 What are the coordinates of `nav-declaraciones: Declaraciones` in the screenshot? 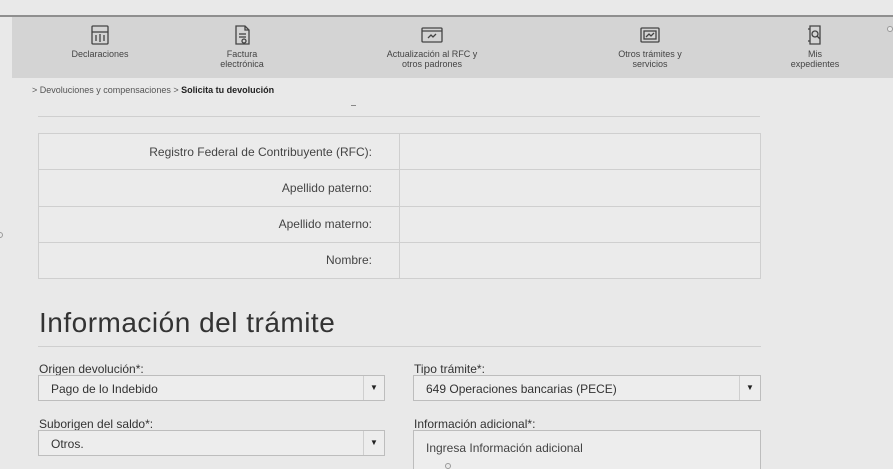 It's located at (100, 38).